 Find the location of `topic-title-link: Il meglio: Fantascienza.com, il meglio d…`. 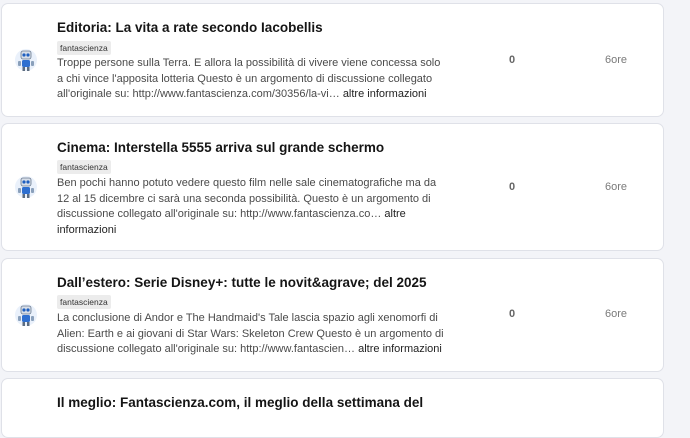

topic-title-link: Il meglio: Fantascienza.com, il meglio d… is located at coordinates (247, 403).